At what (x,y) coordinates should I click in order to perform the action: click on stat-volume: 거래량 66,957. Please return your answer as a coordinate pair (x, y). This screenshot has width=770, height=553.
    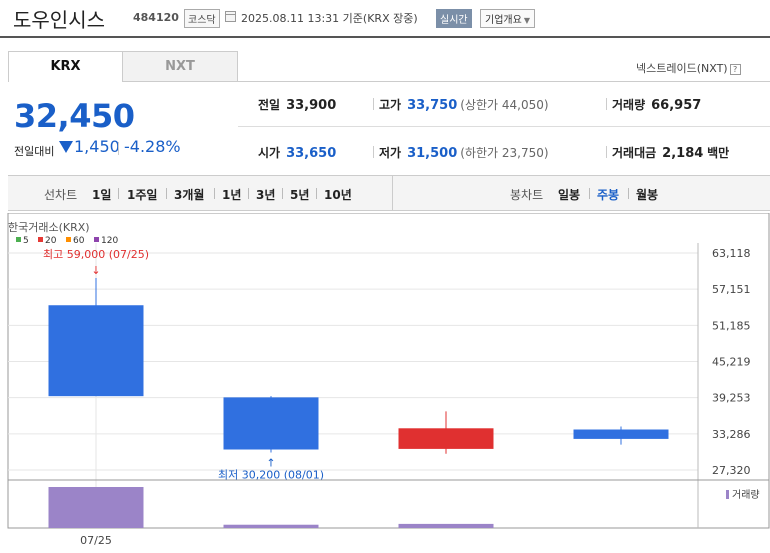
    Looking at the image, I should click on (656, 104).